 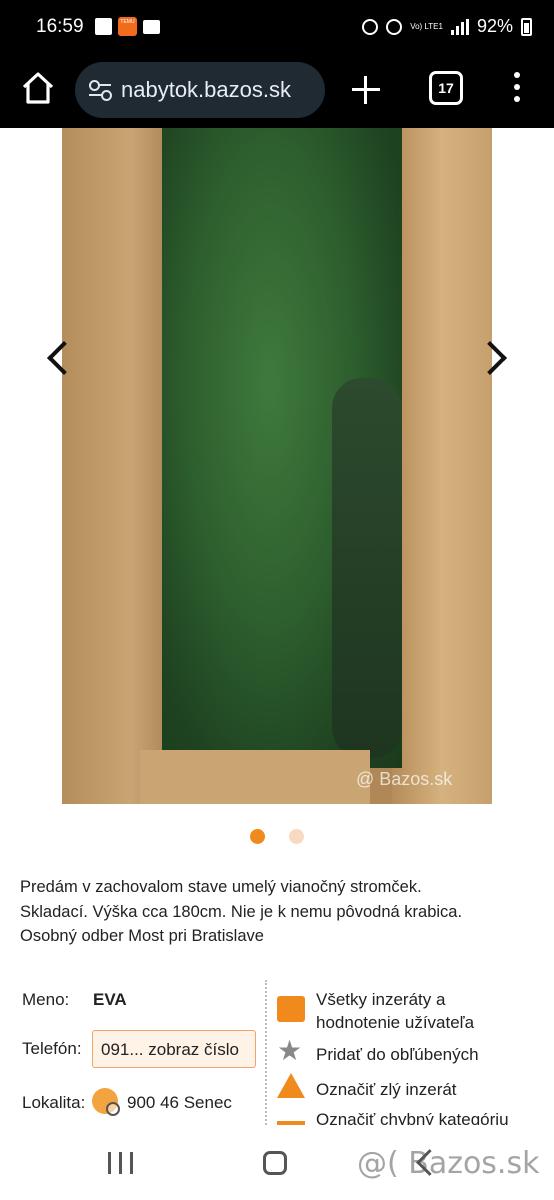 I want to click on battery-icon, so click(x=526, y=26).